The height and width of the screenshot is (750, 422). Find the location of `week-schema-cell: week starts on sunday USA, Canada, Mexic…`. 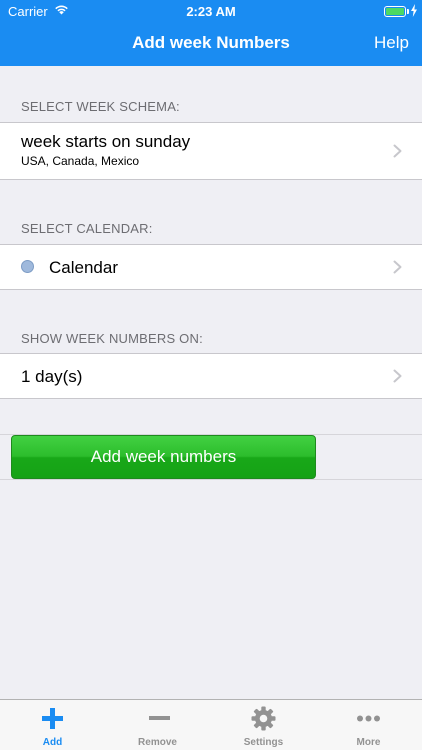

week-schema-cell: week starts on sunday USA, Canada, Mexic… is located at coordinates (211, 151).